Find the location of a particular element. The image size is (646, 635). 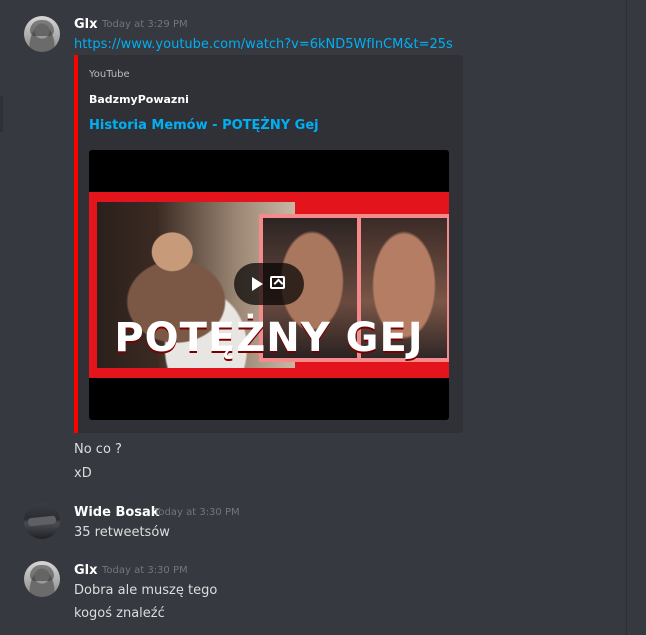

message-text: No co ? is located at coordinates (98, 449).